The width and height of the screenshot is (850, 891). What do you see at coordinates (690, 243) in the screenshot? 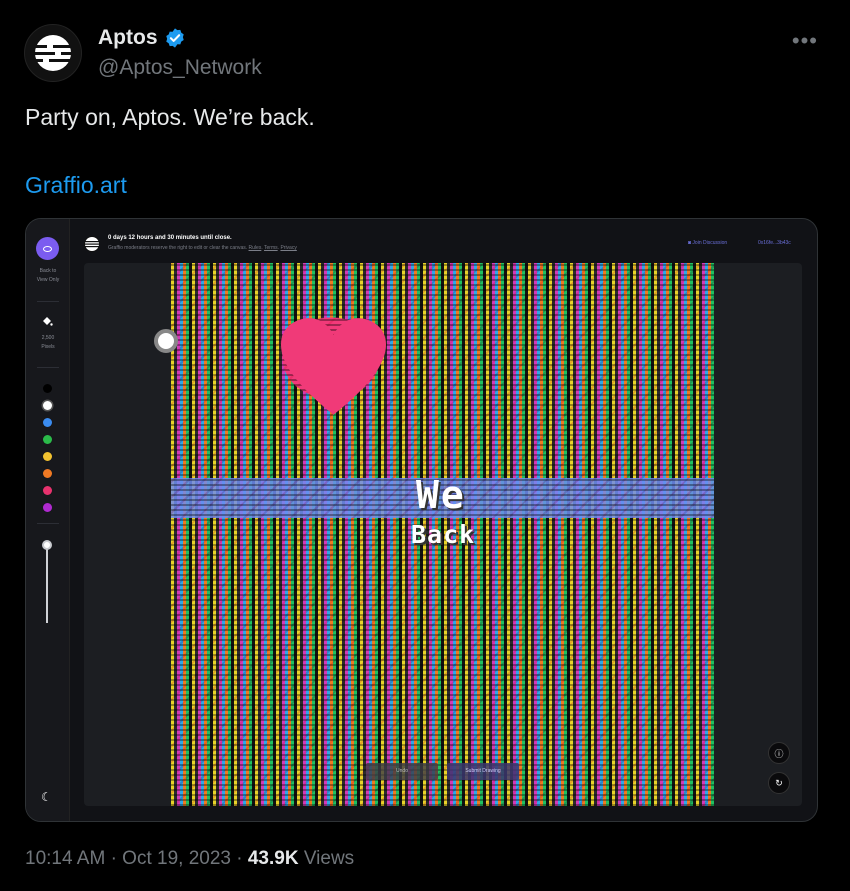
I see `discord-icon: ◙` at bounding box center [690, 243].